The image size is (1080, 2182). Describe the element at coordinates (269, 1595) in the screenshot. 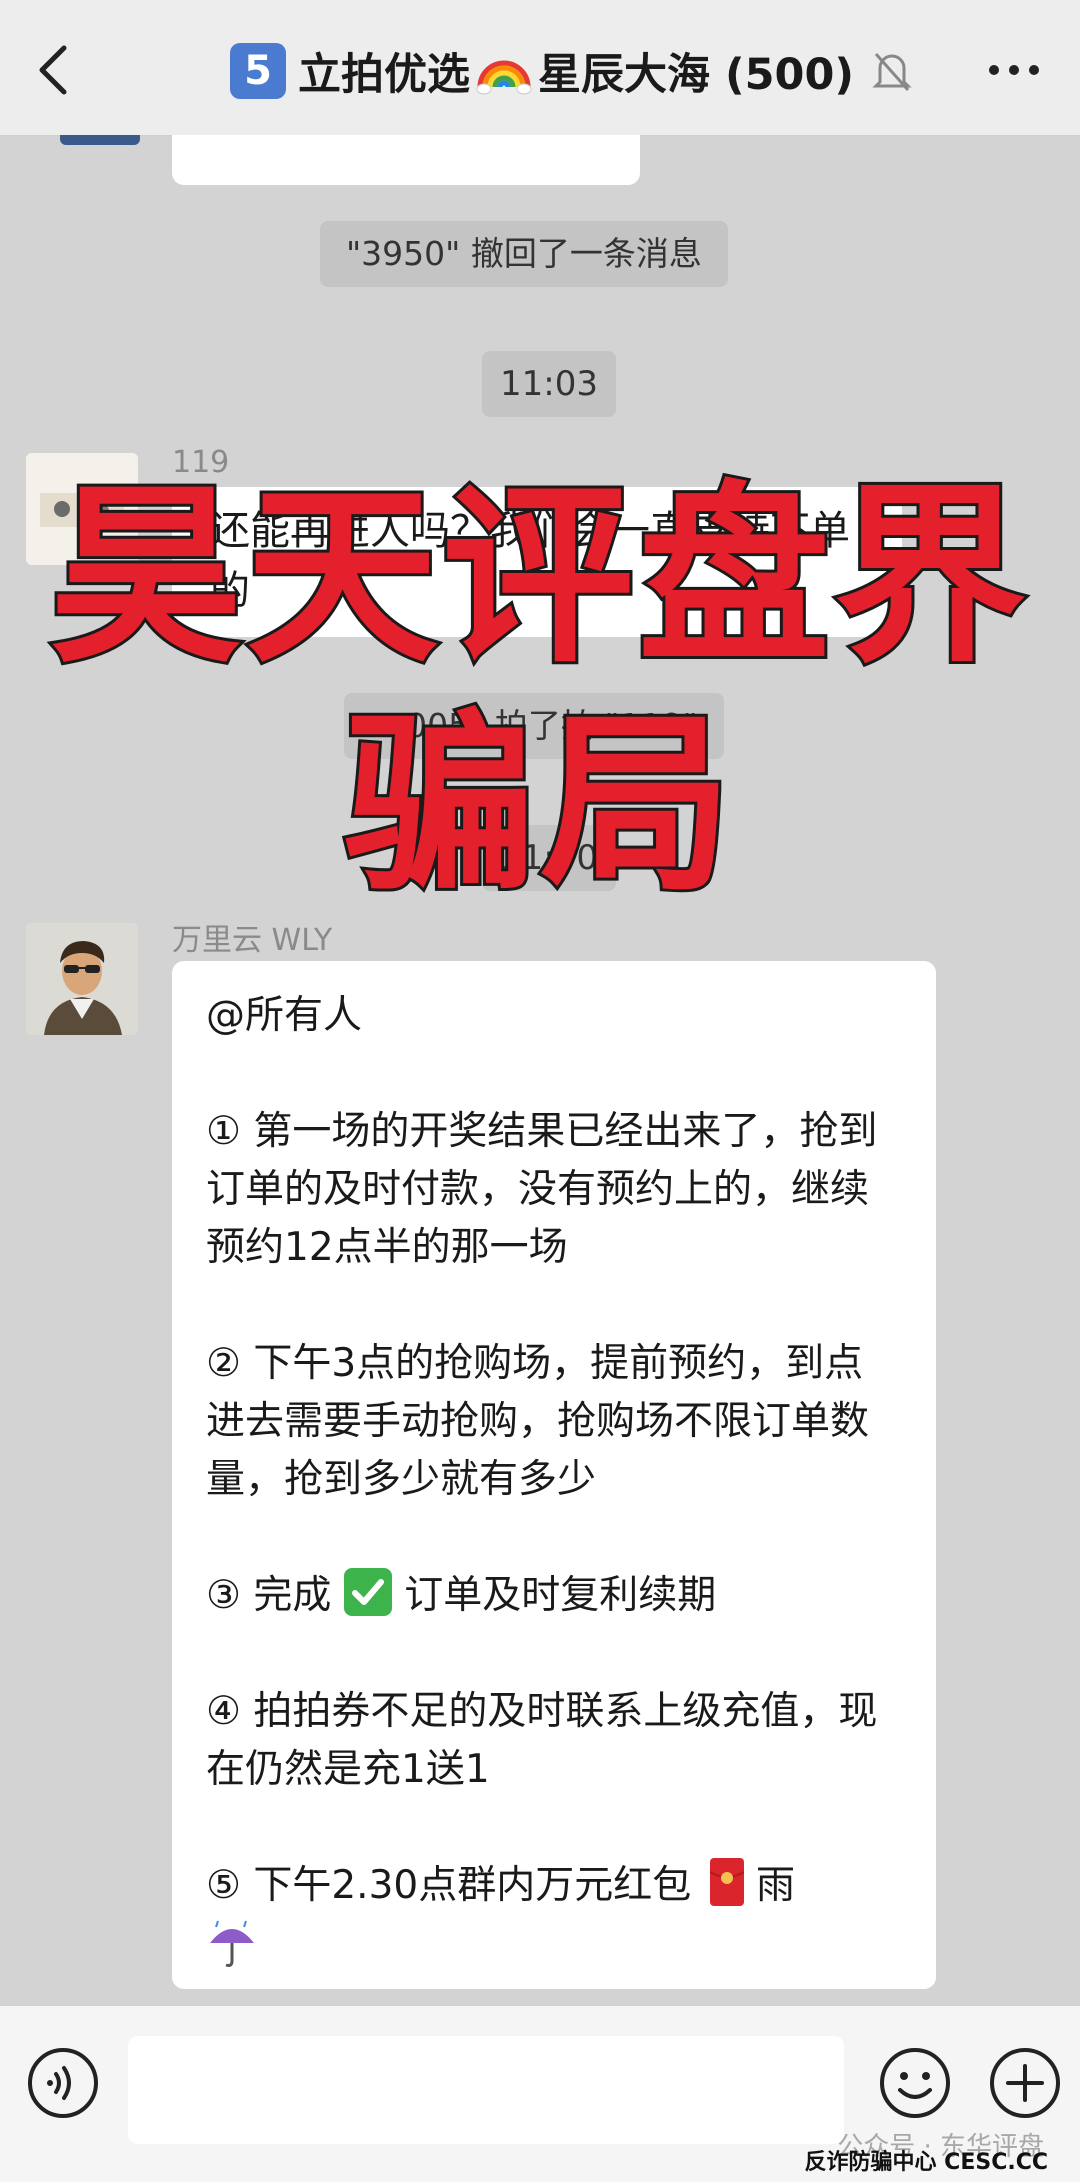

I see `item3-prefix: ③ 完成` at that location.